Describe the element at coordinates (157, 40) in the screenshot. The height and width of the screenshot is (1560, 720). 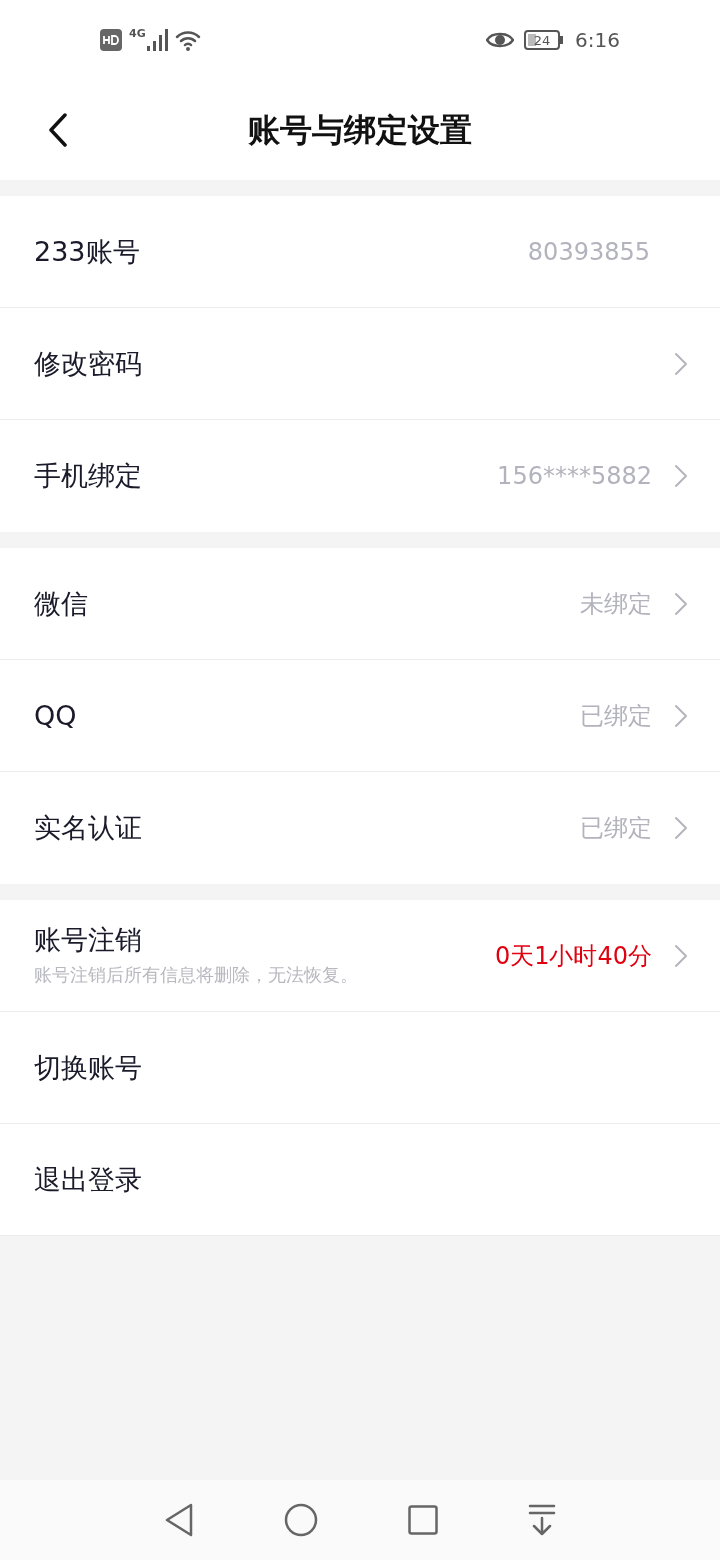
I see `signal-icon` at that location.